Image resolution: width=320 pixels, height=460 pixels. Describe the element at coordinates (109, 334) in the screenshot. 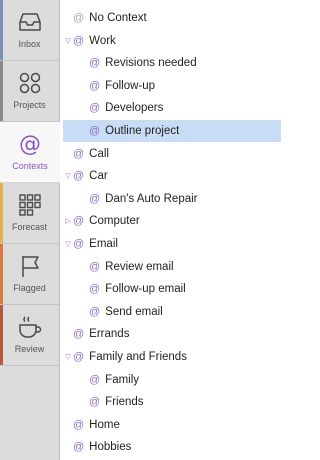

I see `context-label: Errands` at that location.